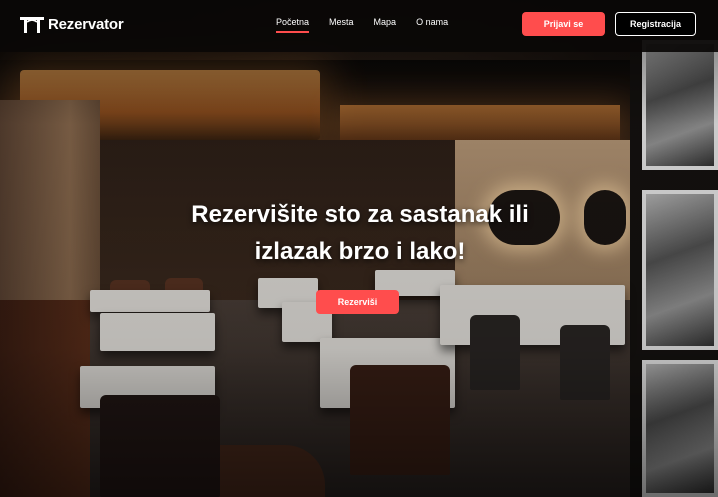  Describe the element at coordinates (563, 24) in the screenshot. I see `login-button: Prijavi se` at that location.